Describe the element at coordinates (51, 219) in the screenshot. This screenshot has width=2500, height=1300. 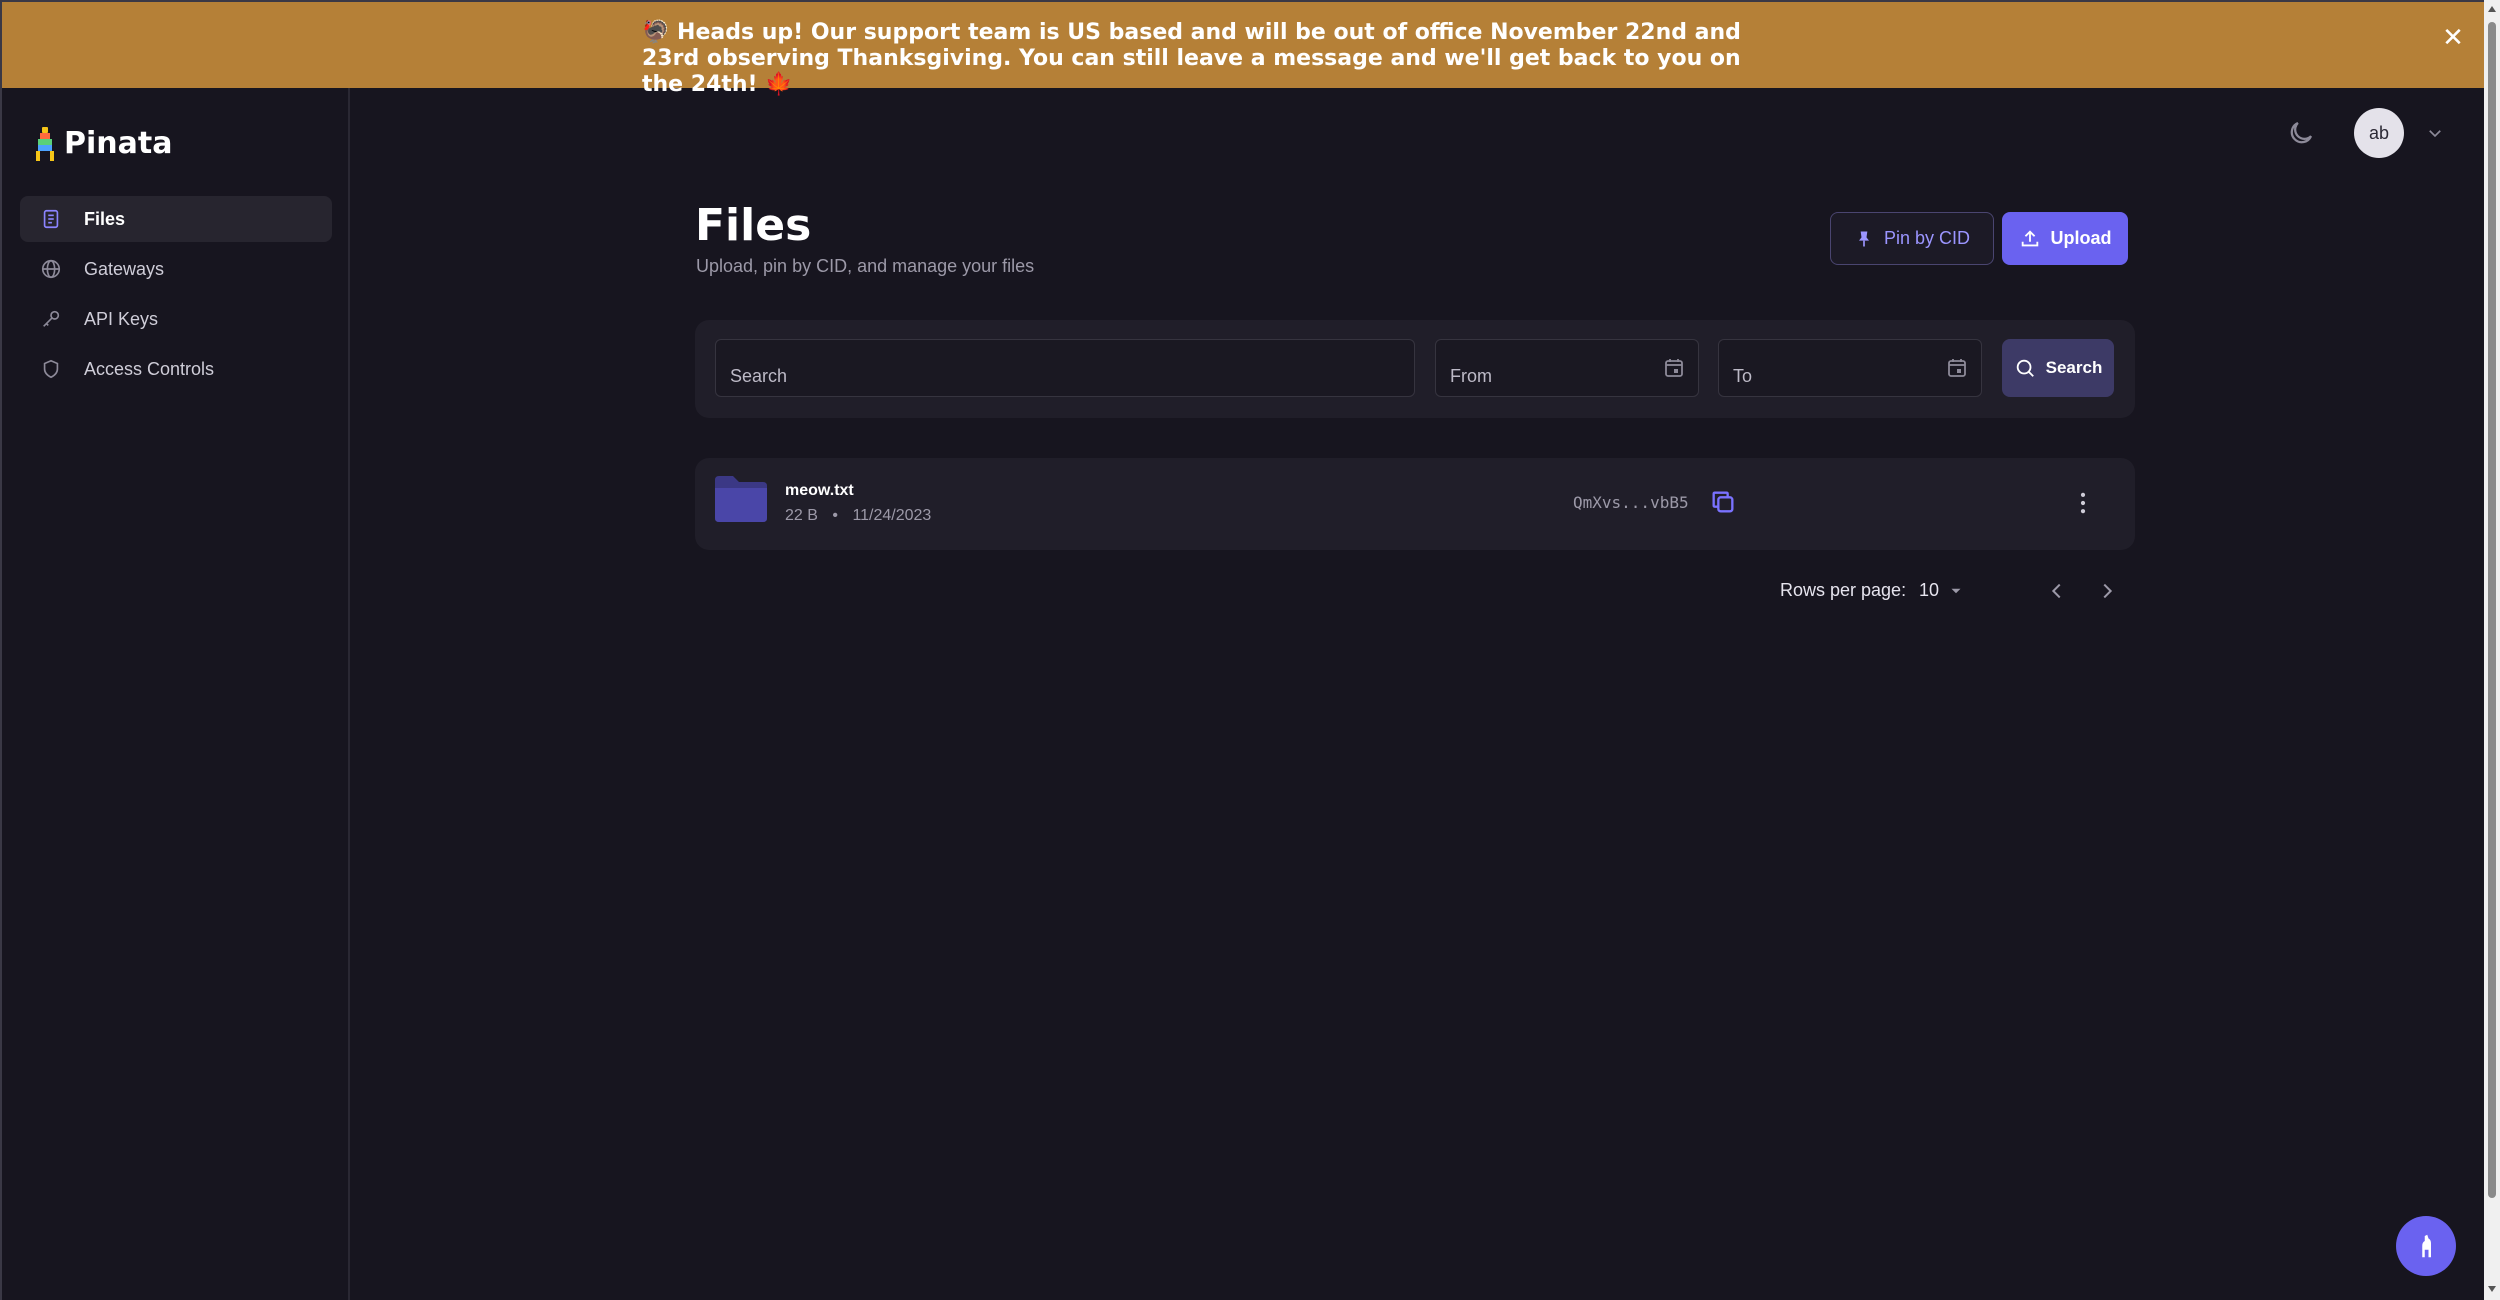
I see `file-icon` at that location.